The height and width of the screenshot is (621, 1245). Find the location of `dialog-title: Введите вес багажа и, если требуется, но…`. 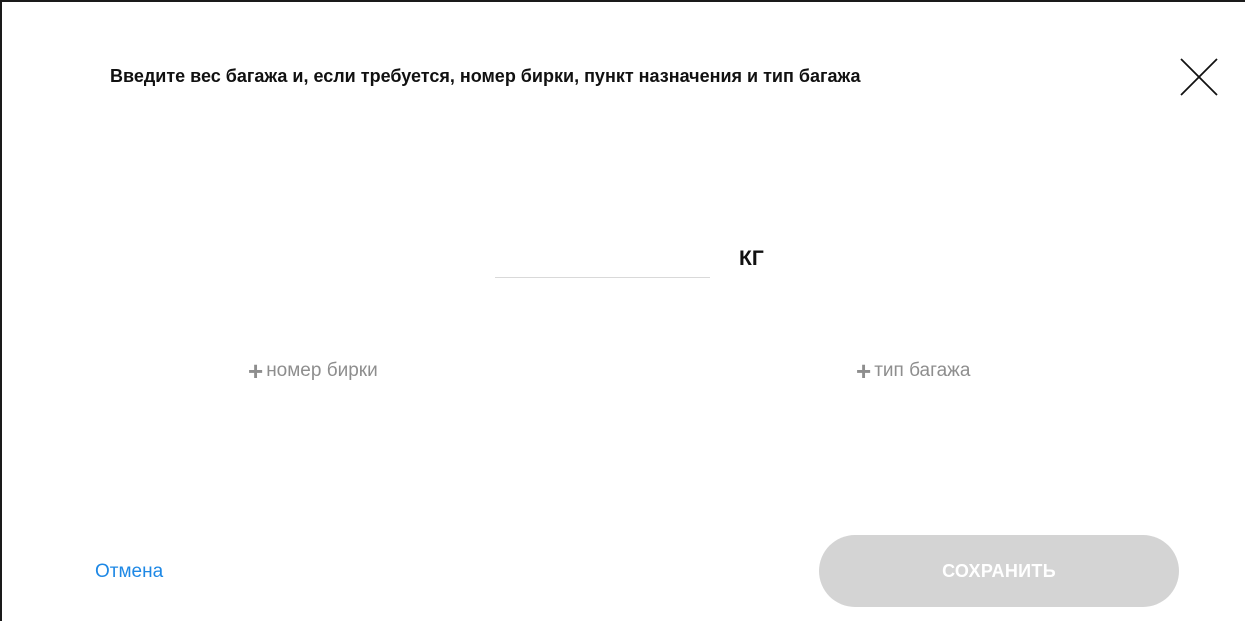

dialog-title: Введите вес багажа и, если требуется, но… is located at coordinates (485, 76).